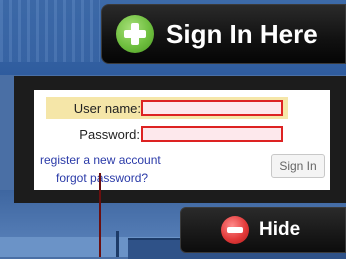  Describe the element at coordinates (212, 134) in the screenshot. I see `password-input` at that location.